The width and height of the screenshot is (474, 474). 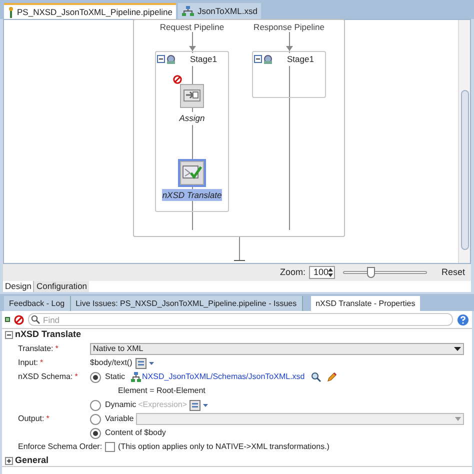 I want to click on field-label: Output:, so click(x=31, y=419).